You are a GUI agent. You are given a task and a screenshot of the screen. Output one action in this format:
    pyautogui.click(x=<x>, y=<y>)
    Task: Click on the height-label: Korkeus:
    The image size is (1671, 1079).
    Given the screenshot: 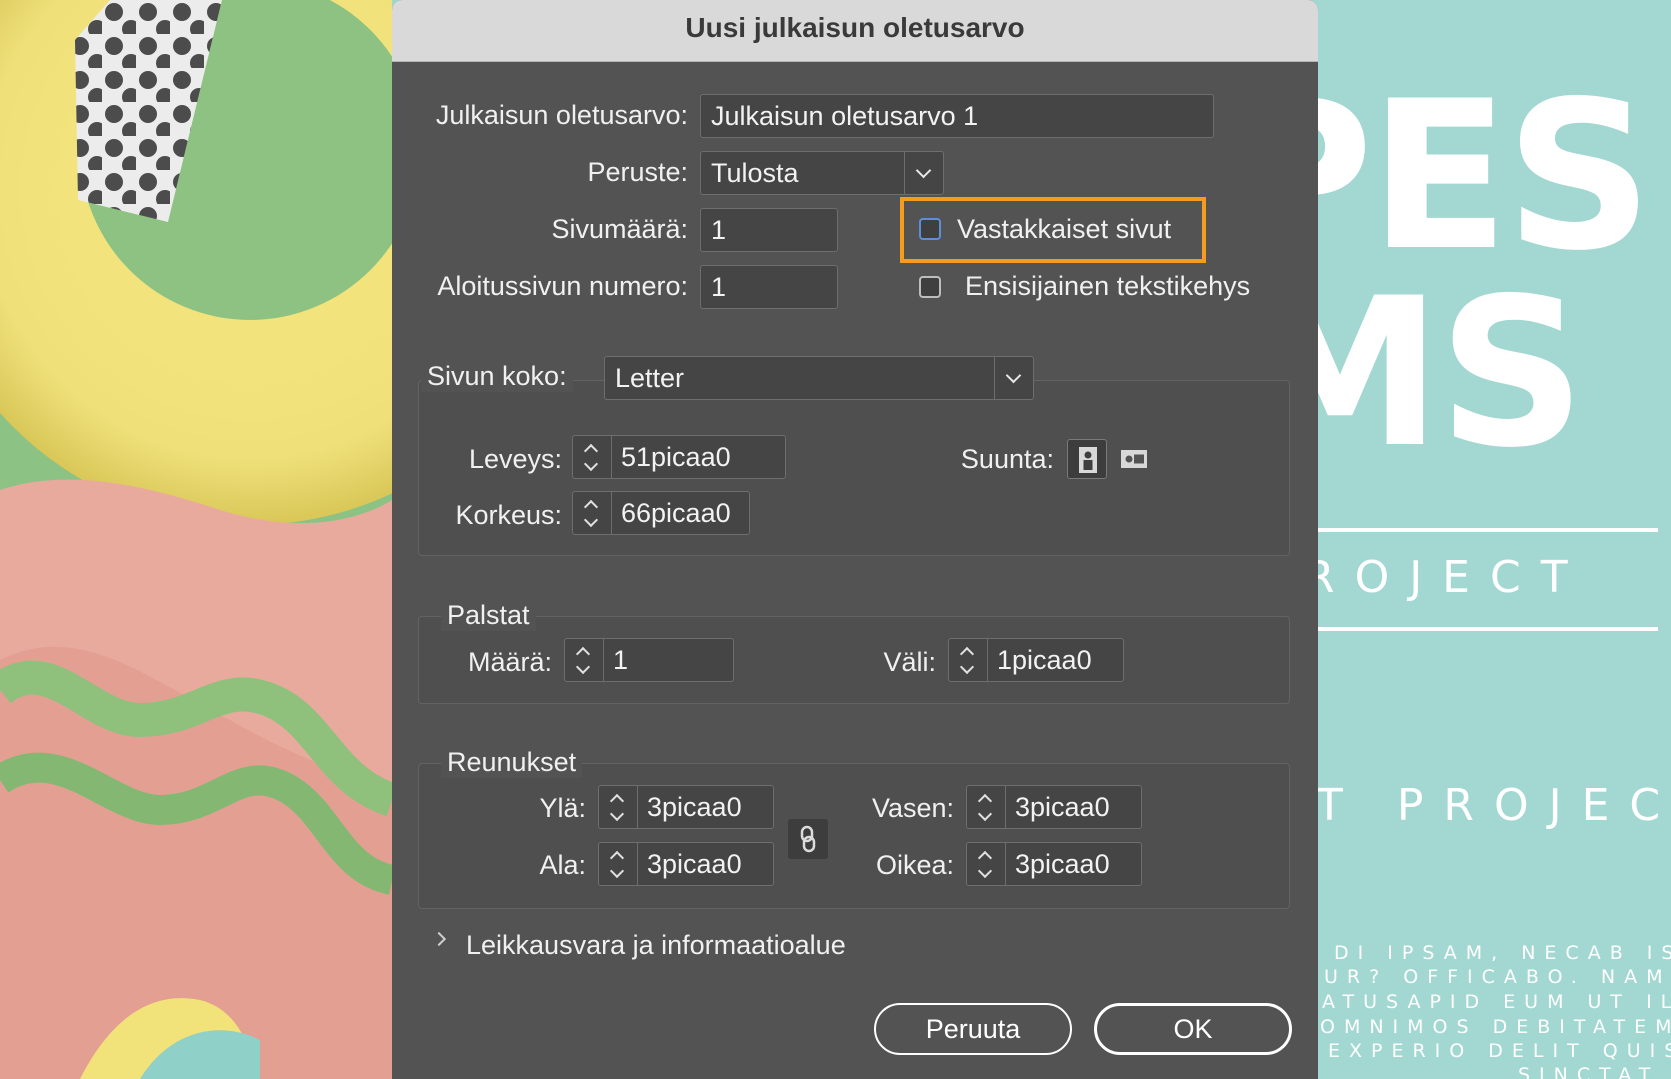 What is the action you would take?
    pyautogui.click(x=508, y=515)
    